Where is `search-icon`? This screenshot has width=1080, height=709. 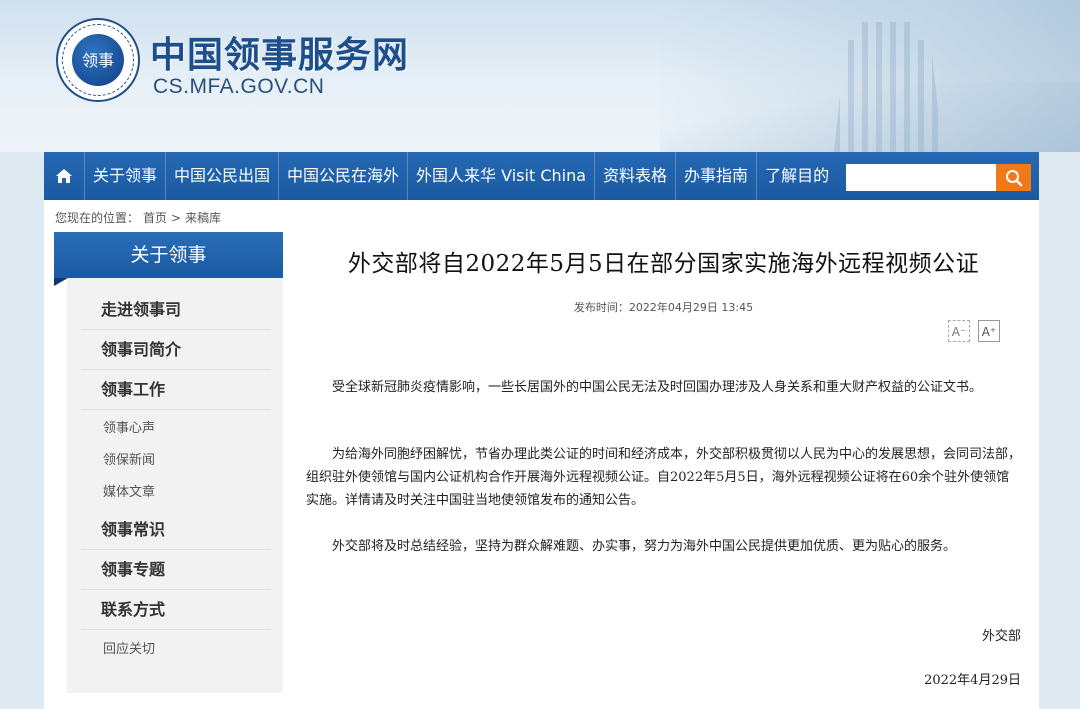 search-icon is located at coordinates (1013, 177).